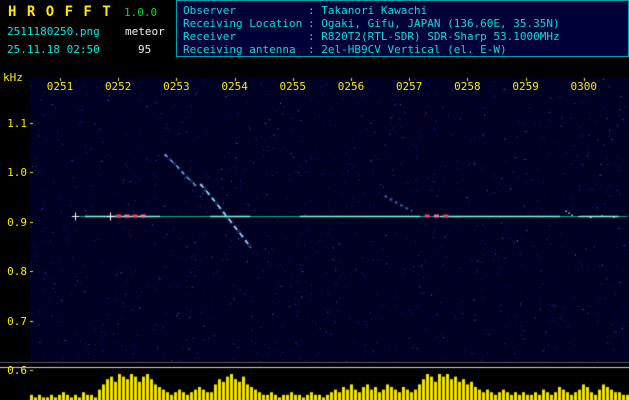 Image resolution: width=629 pixels, height=400 pixels. Describe the element at coordinates (17, 173) in the screenshot. I see `y-axis-tick-label: 1.0` at that location.